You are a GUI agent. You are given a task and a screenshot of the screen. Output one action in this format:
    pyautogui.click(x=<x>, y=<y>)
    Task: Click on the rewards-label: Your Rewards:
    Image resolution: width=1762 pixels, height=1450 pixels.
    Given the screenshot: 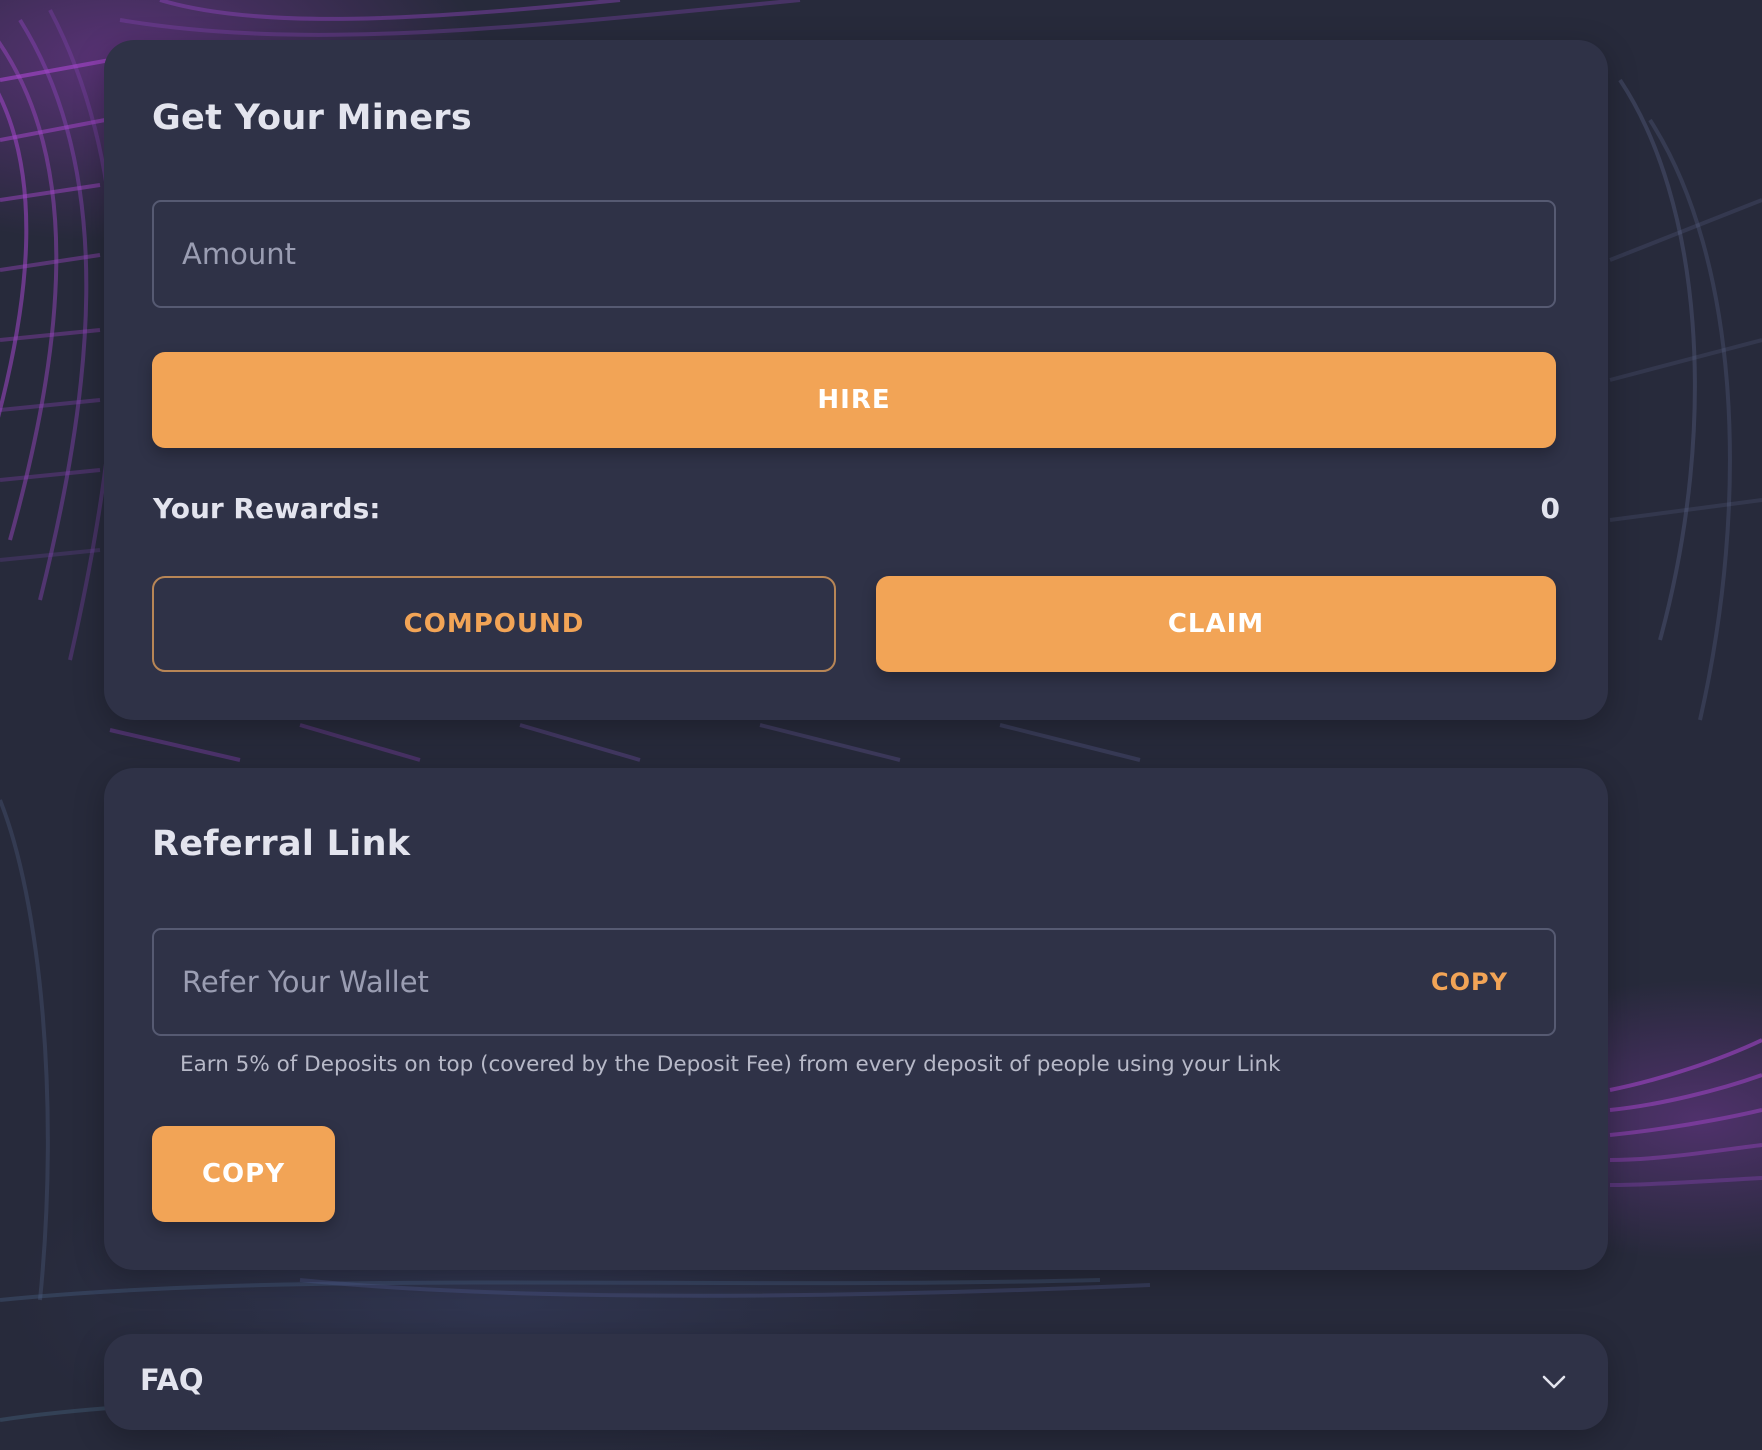 What is the action you would take?
    pyautogui.click(x=267, y=508)
    